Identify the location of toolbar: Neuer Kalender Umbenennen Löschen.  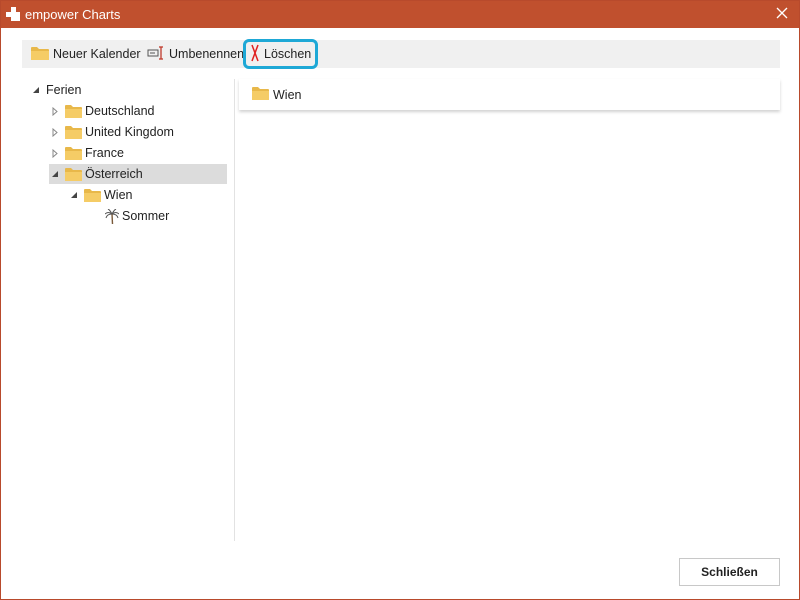
(401, 54).